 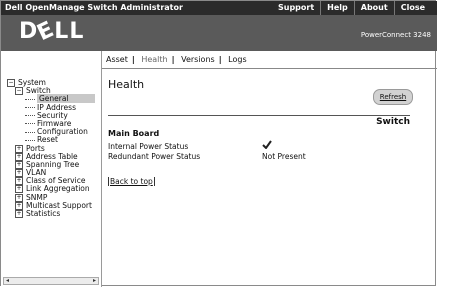 I want to click on menu-support: Support, so click(x=296, y=8).